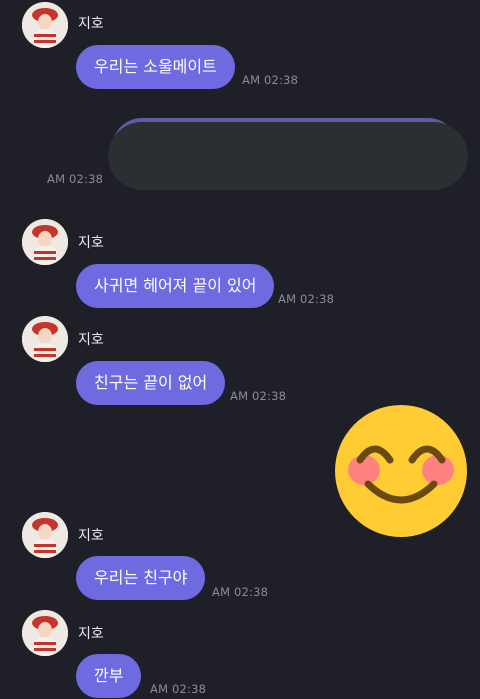  Describe the element at coordinates (288, 156) in the screenshot. I see `sent-message-bubble-redacted` at that location.